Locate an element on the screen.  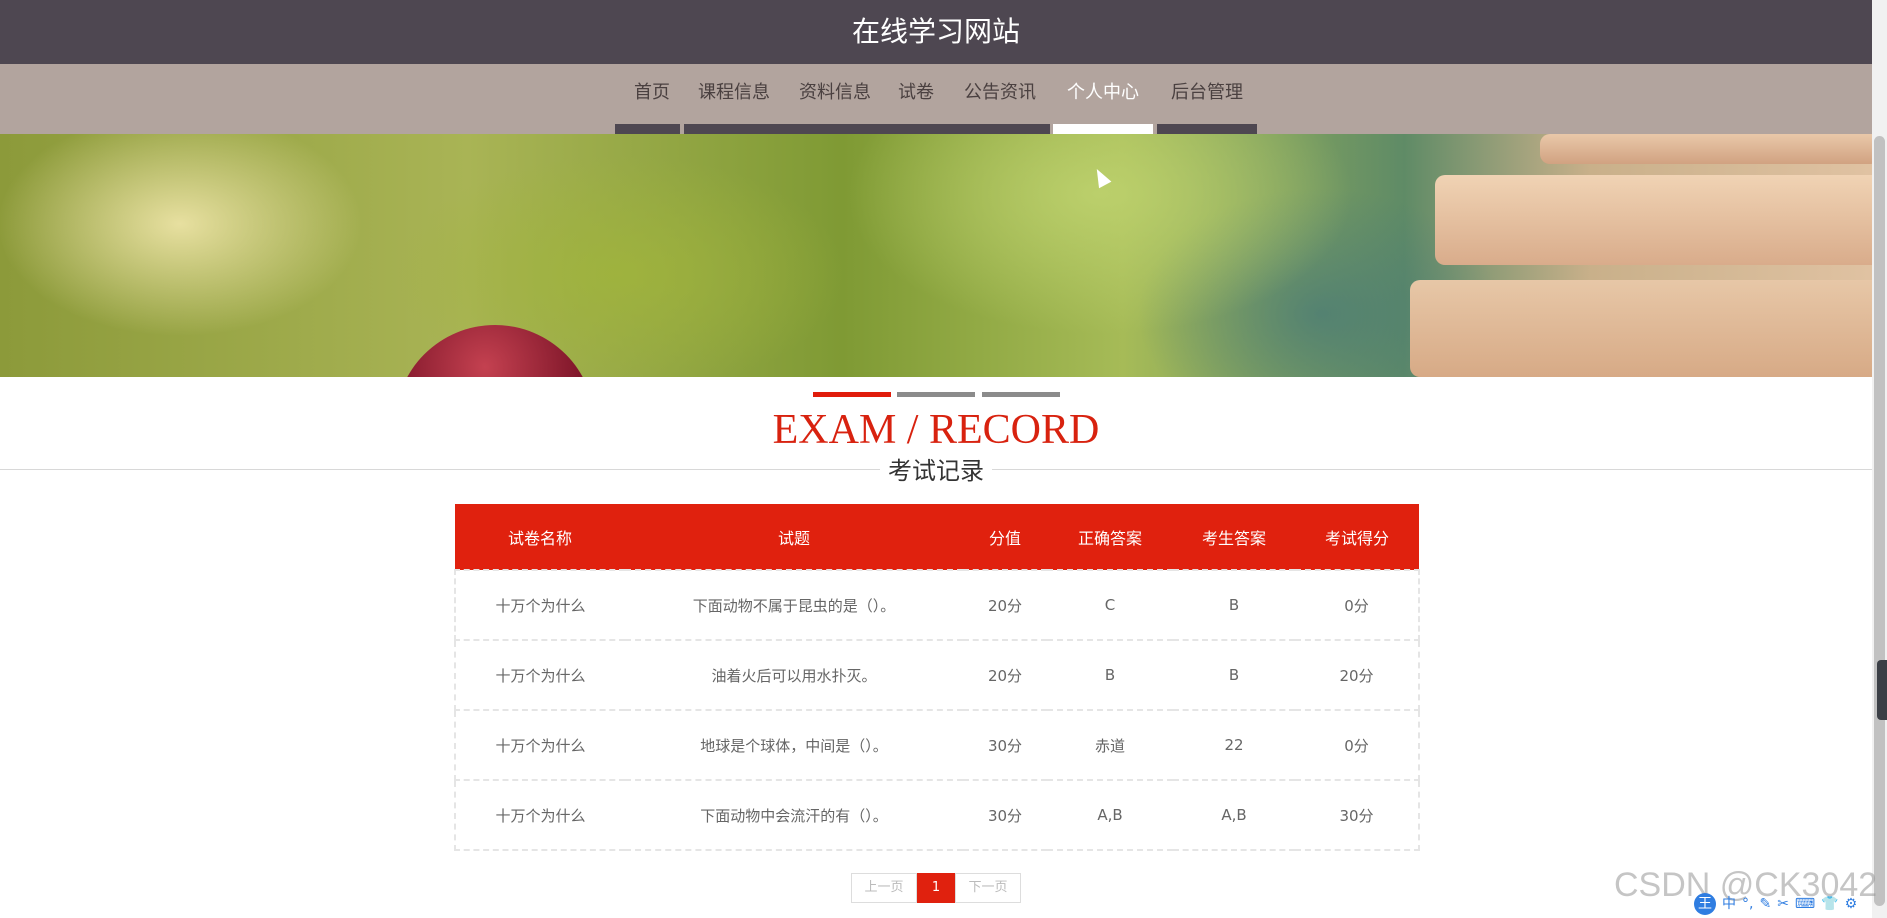
table-header-row: 试卷名称 试题 分值 正确答案 考生答案 考试得分 is located at coordinates (937, 537).